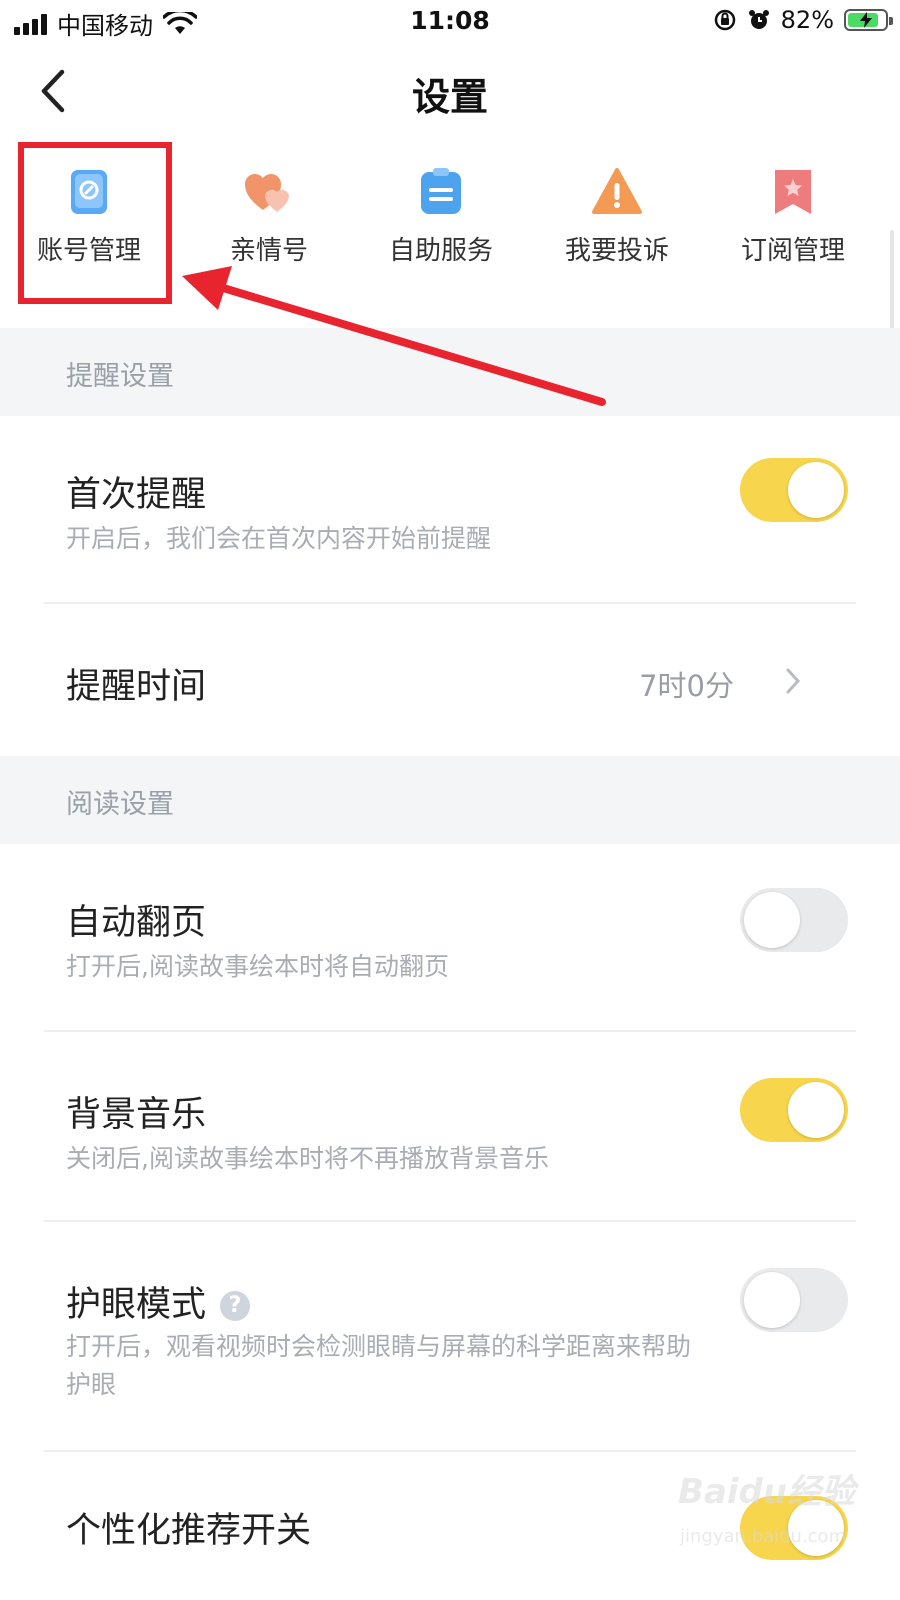  I want to click on setting-title-text: 护眼模式, so click(136, 1305).